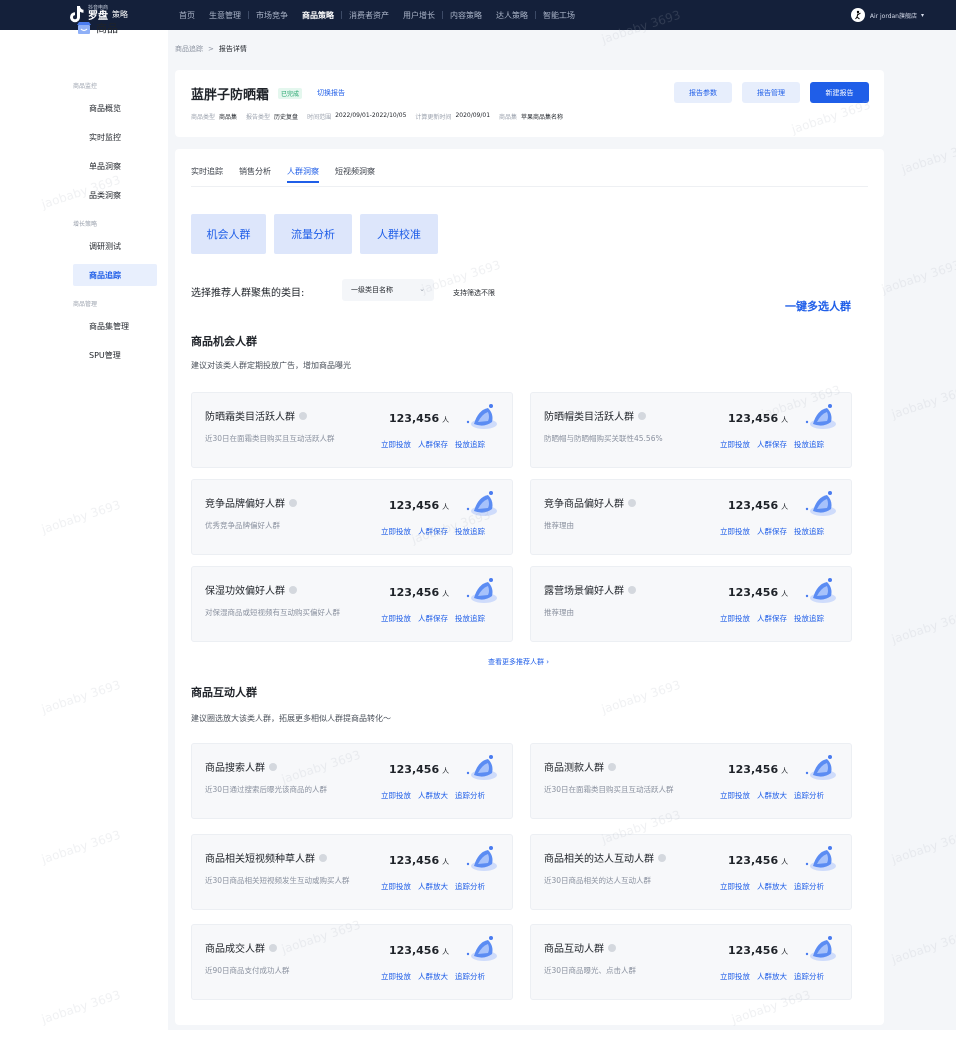 The height and width of the screenshot is (1044, 956). Describe the element at coordinates (399, 234) in the screenshot. I see `segment-audience-calibration: 人群校准` at that location.